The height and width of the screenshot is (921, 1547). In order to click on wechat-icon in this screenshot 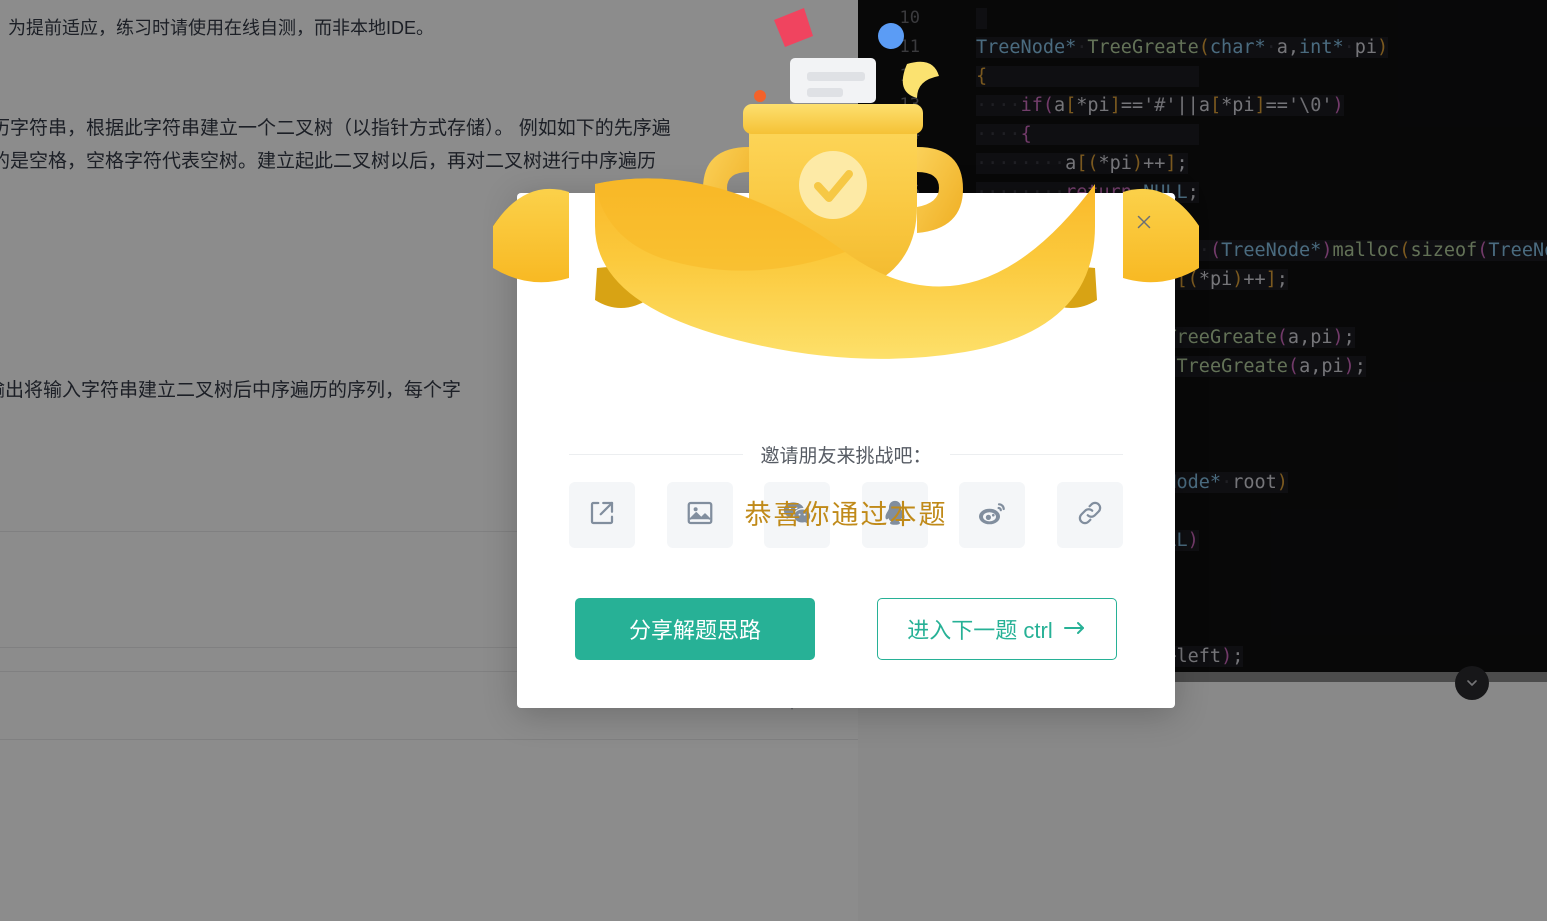, I will do `click(797, 515)`.